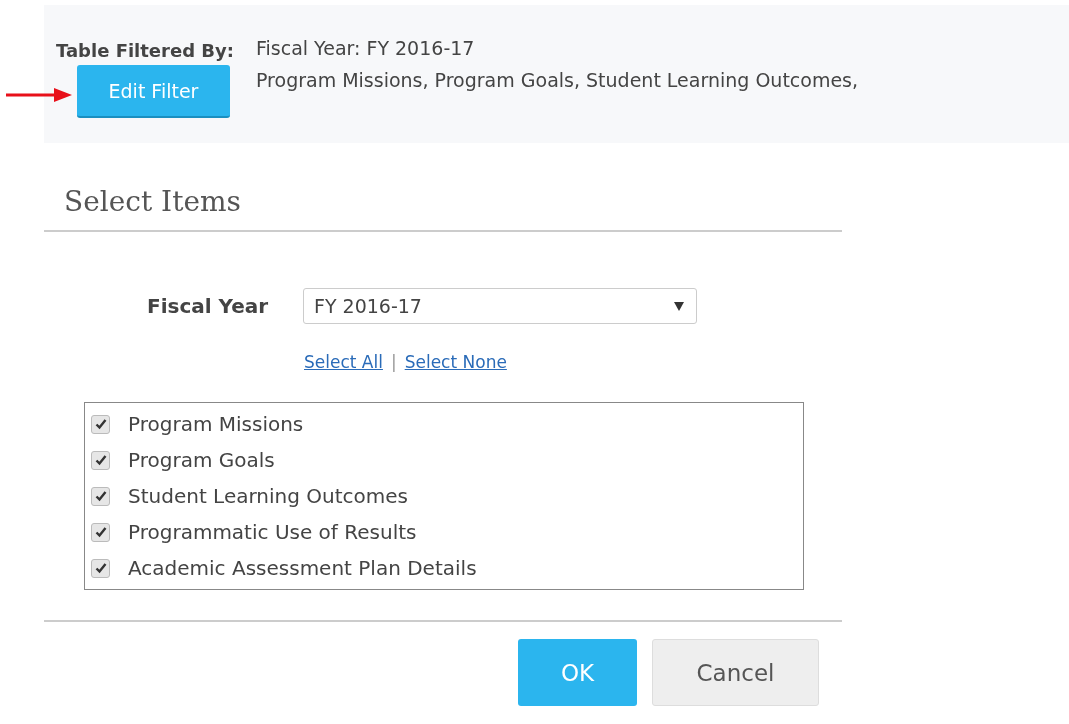  Describe the element at coordinates (366, 48) in the screenshot. I see `filter-text: Fiscal Year: FY 2016-17` at that location.